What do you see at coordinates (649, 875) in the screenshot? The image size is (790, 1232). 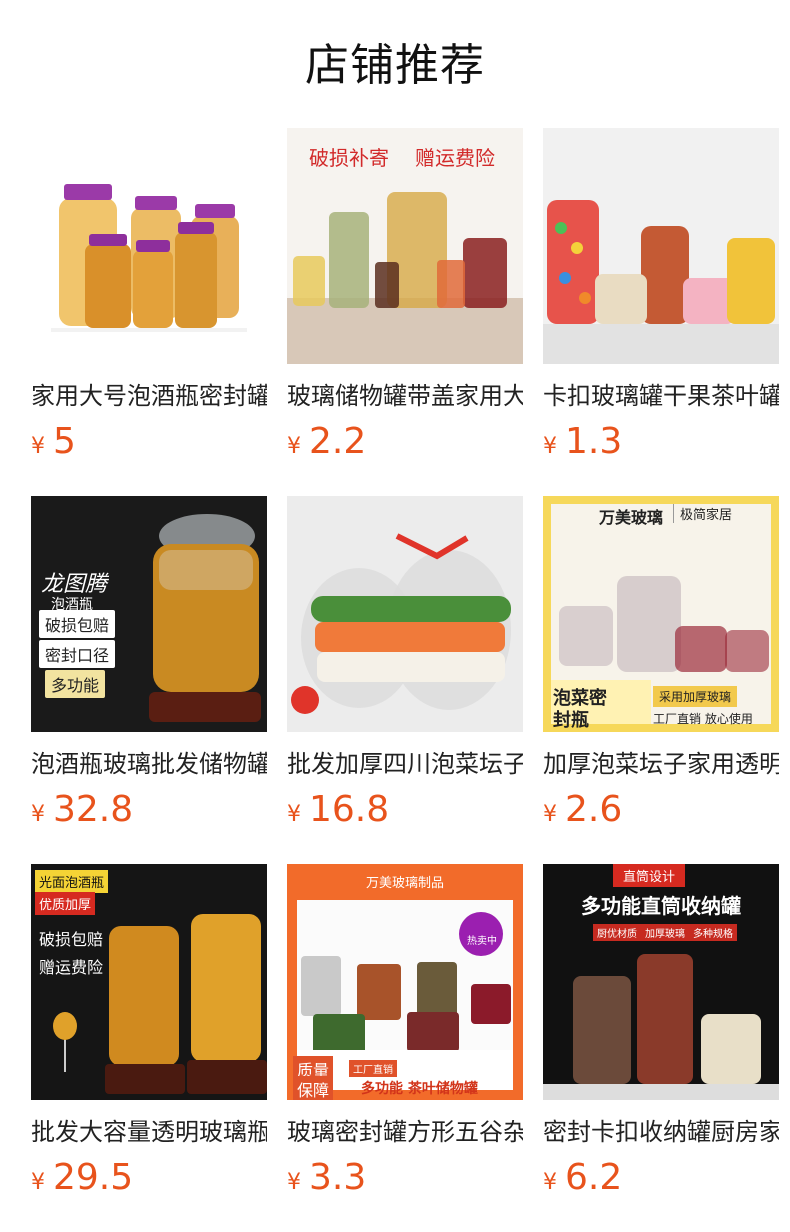 I see `image-caption: 直筒设计` at bounding box center [649, 875].